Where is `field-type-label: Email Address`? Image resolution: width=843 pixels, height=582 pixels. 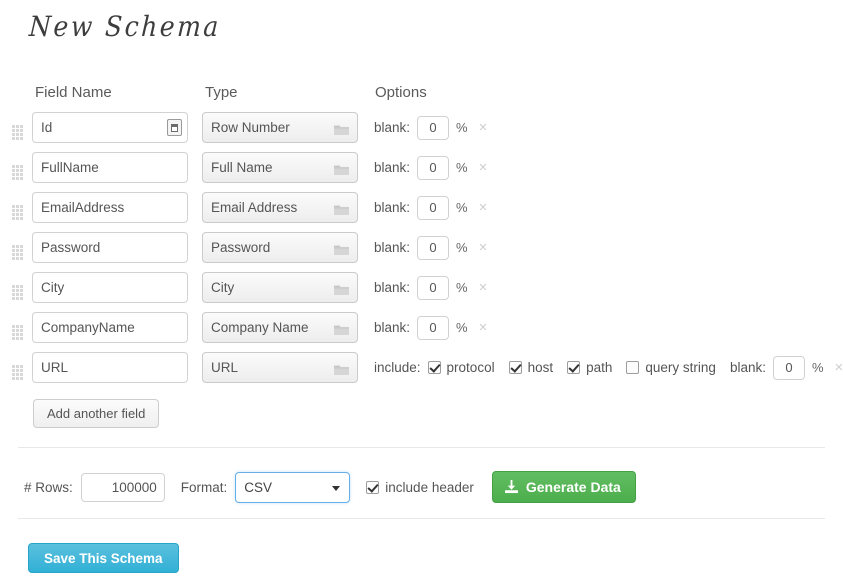 field-type-label: Email Address is located at coordinates (254, 207).